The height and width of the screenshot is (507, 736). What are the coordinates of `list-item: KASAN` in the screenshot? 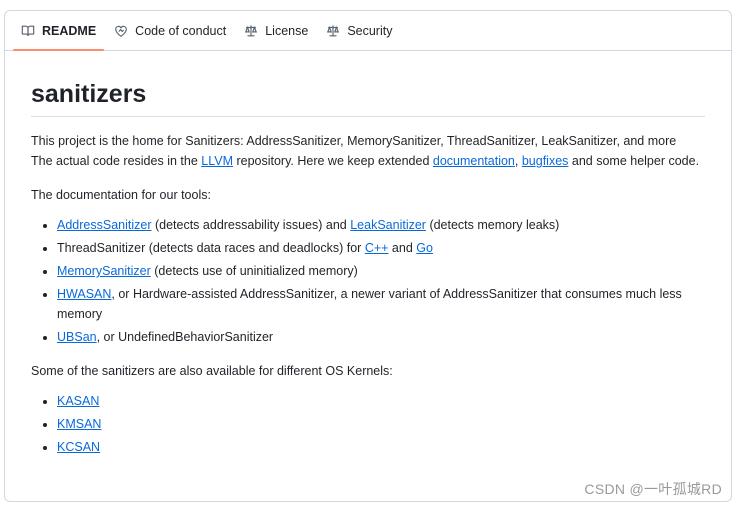 It's located at (381, 401).